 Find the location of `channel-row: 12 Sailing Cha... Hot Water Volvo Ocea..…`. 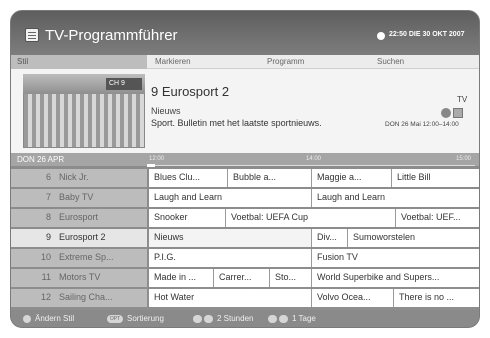

channel-row: 12 Sailing Cha... Hot Water Volvo Ocea..… is located at coordinates (245, 298).